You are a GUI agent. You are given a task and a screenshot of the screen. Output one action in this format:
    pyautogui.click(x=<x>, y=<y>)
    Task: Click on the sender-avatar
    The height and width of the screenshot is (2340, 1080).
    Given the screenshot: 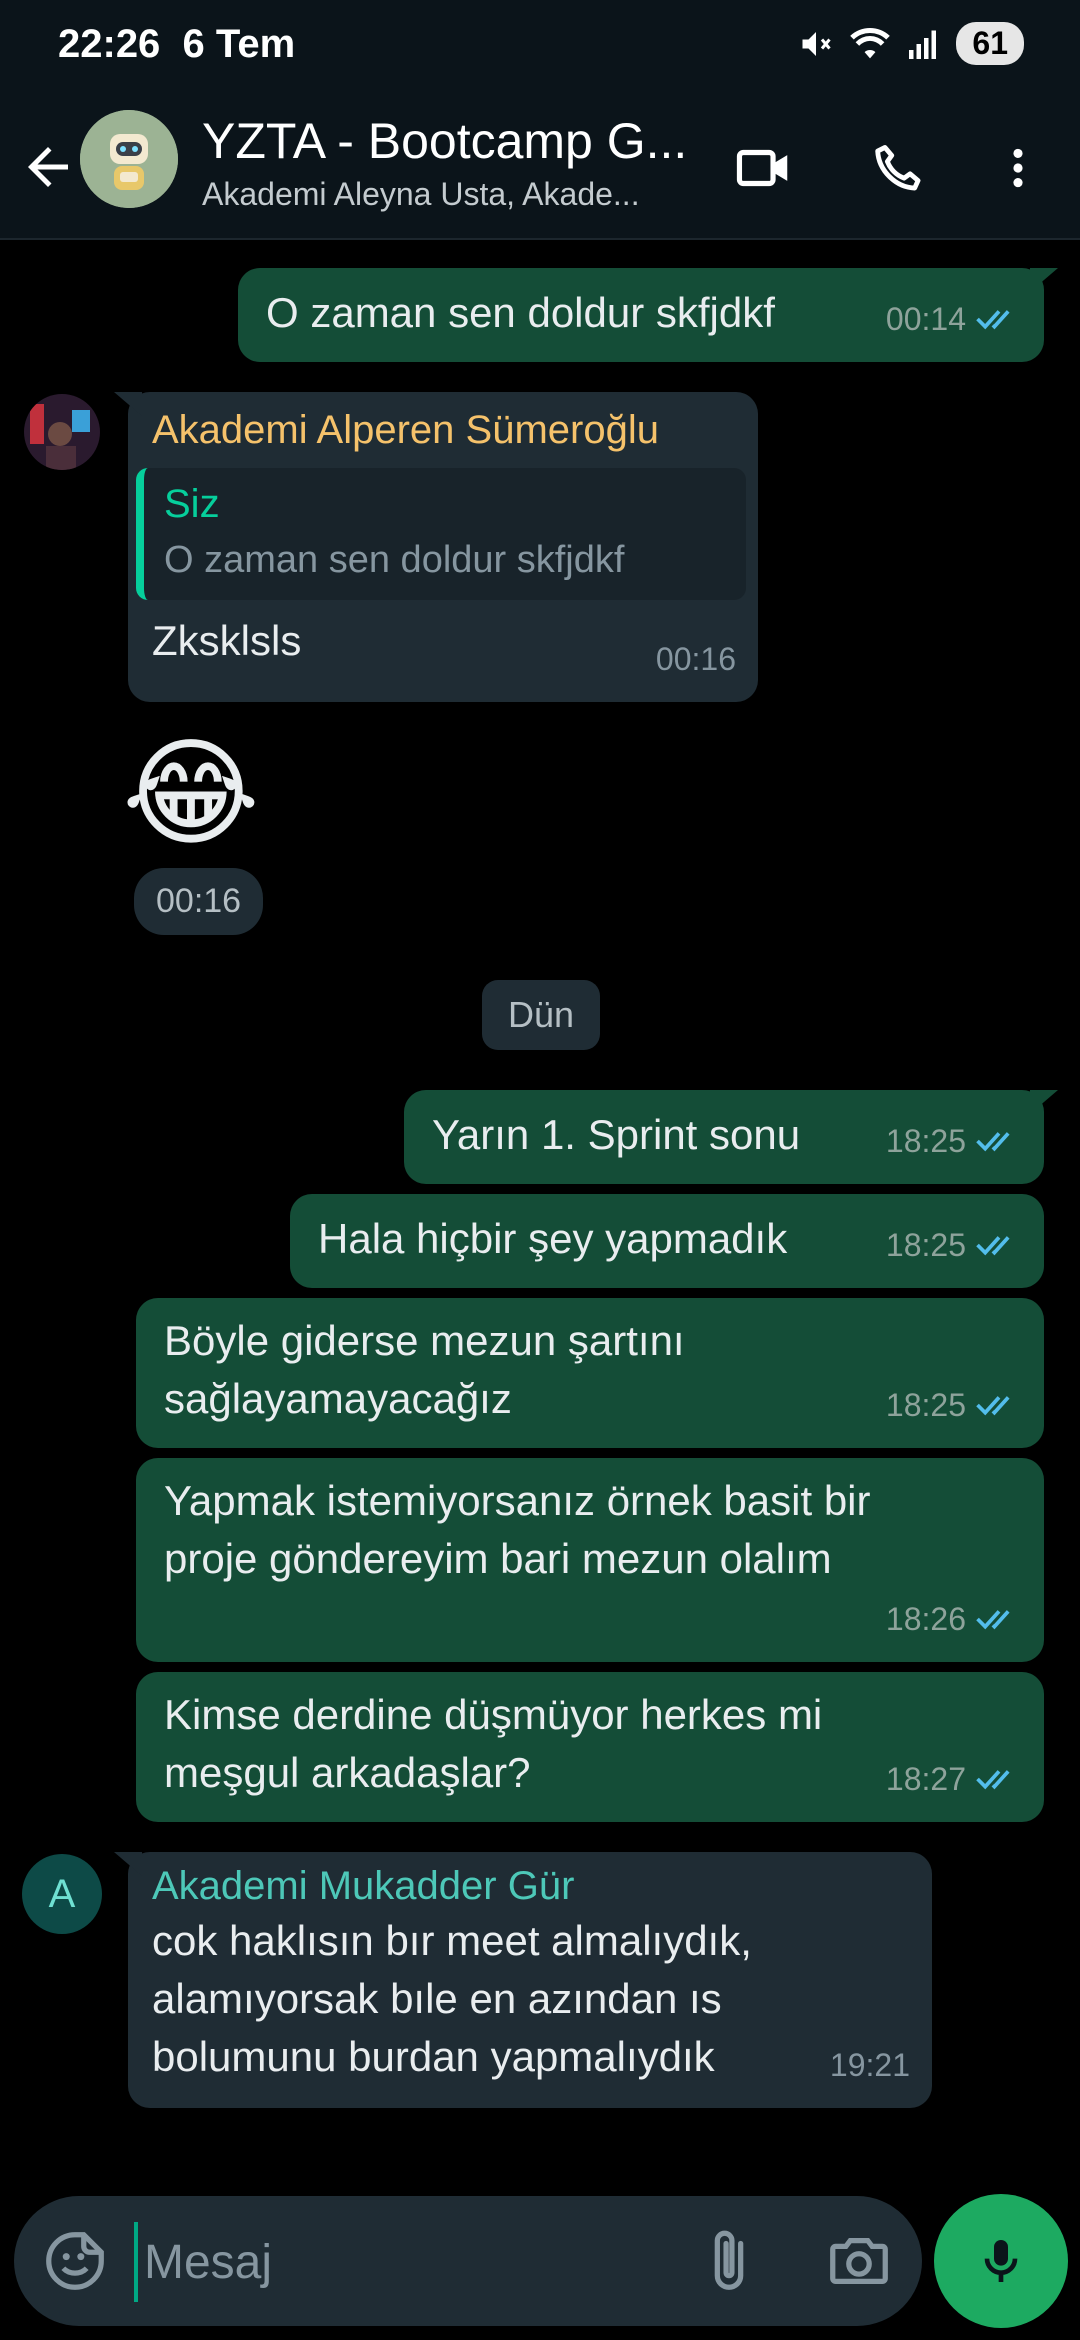 What is the action you would take?
    pyautogui.click(x=62, y=432)
    